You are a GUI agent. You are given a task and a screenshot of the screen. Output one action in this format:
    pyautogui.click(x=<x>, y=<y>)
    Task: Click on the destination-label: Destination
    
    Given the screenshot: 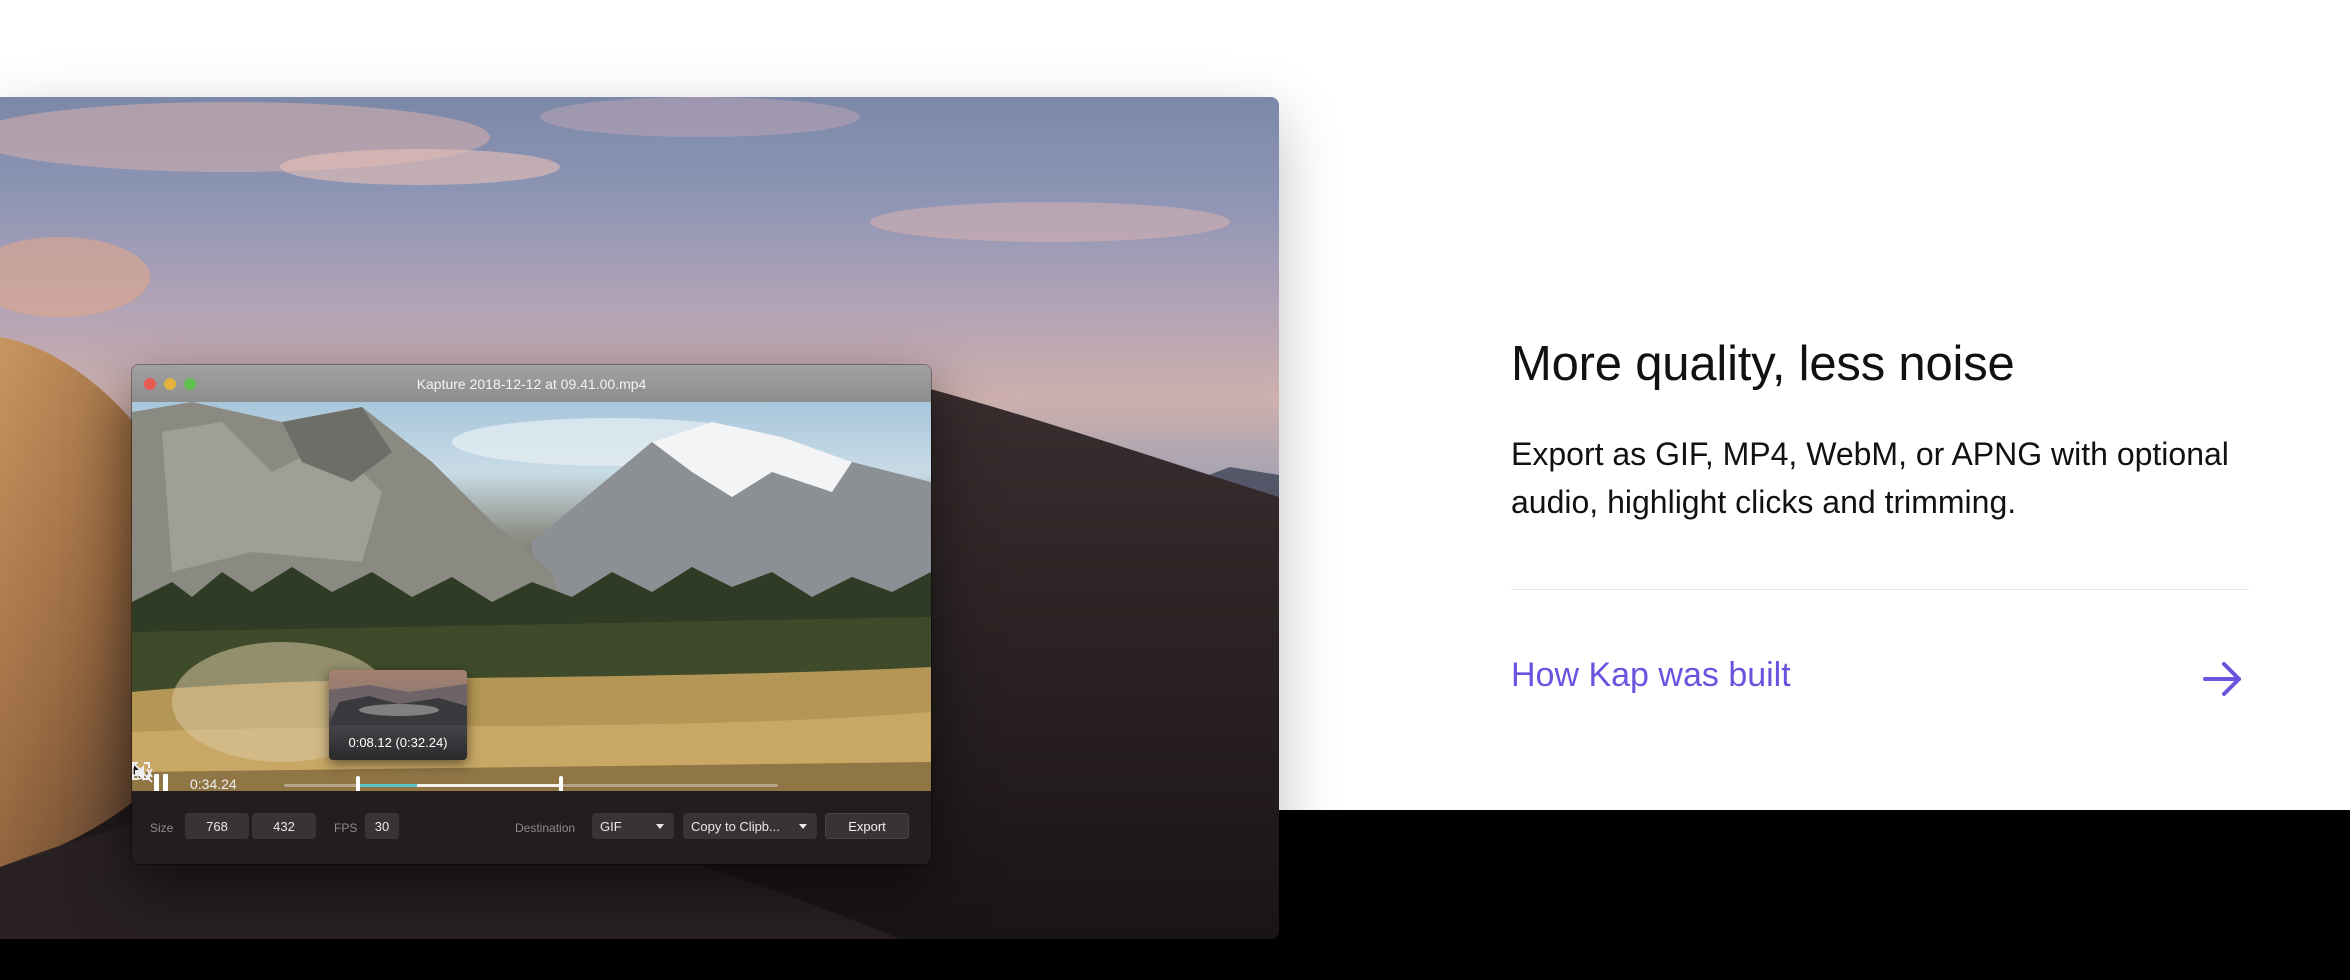 What is the action you would take?
    pyautogui.click(x=545, y=828)
    